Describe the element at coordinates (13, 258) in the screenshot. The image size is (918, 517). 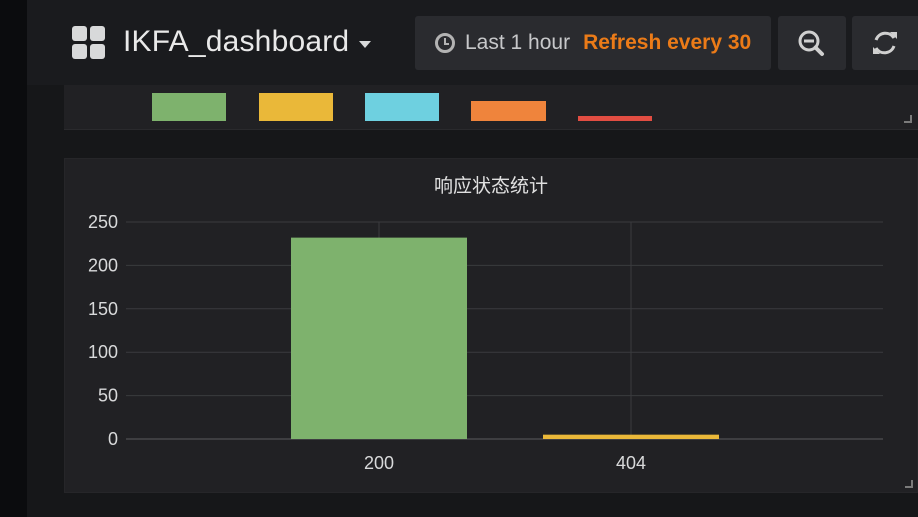
I see `side-menu-strip` at that location.